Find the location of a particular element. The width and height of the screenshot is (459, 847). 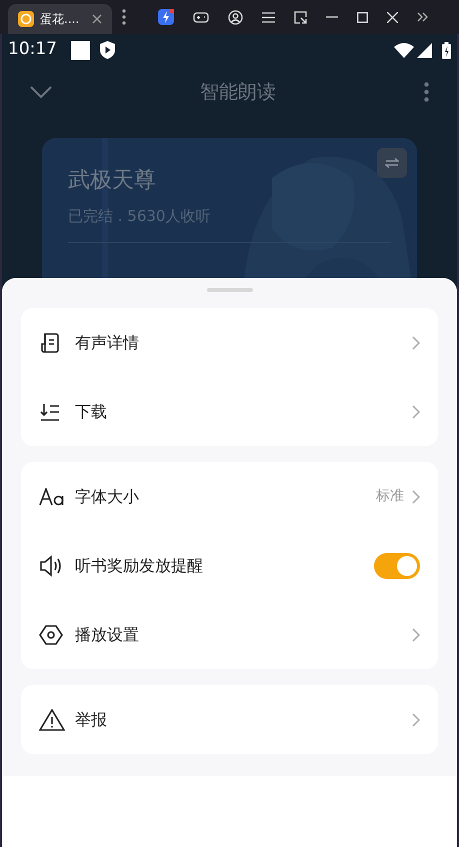

row-label: 播放设置 is located at coordinates (107, 635).